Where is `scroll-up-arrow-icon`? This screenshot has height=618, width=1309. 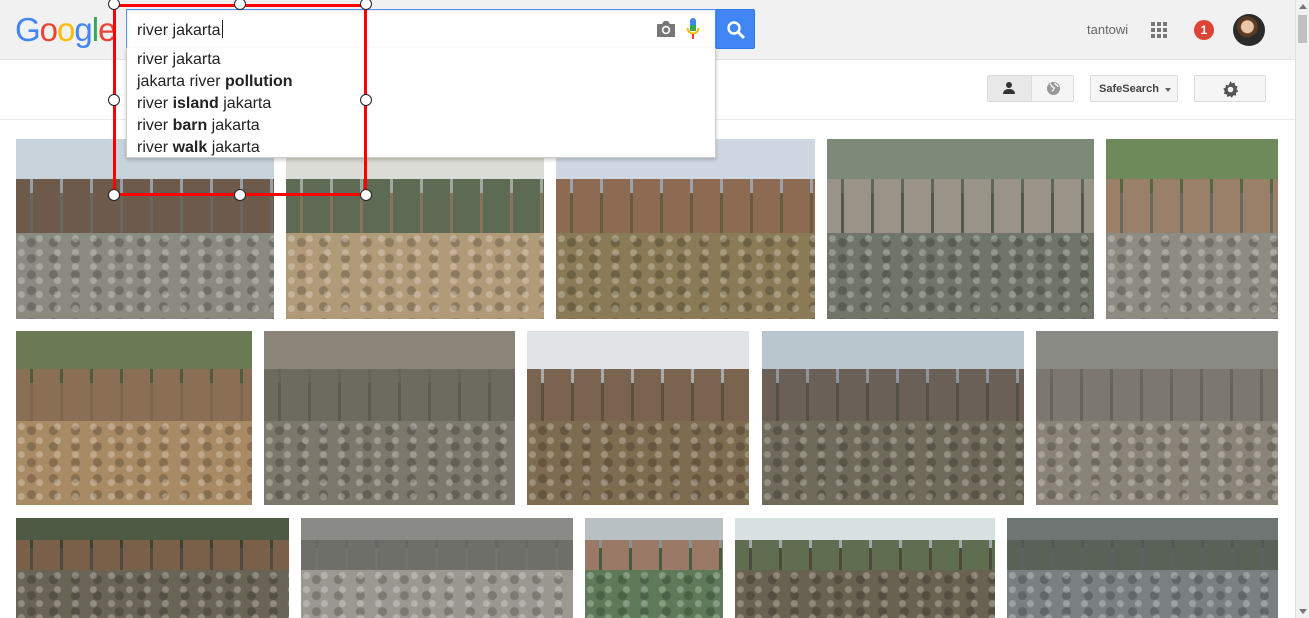 scroll-up-arrow-icon is located at coordinates (1303, 6).